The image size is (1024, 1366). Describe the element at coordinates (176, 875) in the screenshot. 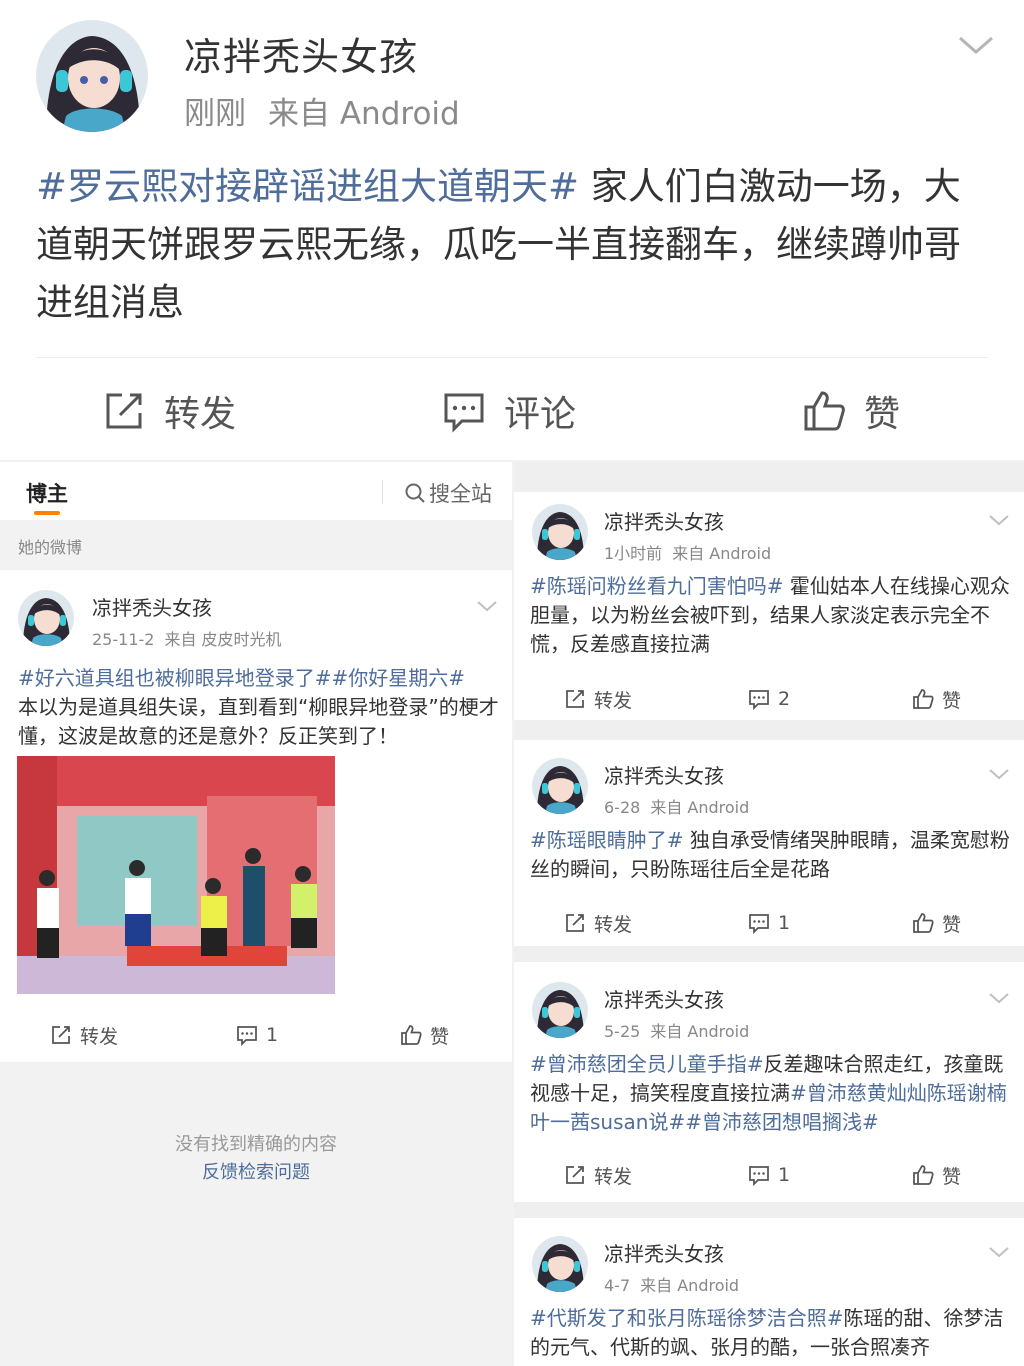

I see `post-photo` at that location.